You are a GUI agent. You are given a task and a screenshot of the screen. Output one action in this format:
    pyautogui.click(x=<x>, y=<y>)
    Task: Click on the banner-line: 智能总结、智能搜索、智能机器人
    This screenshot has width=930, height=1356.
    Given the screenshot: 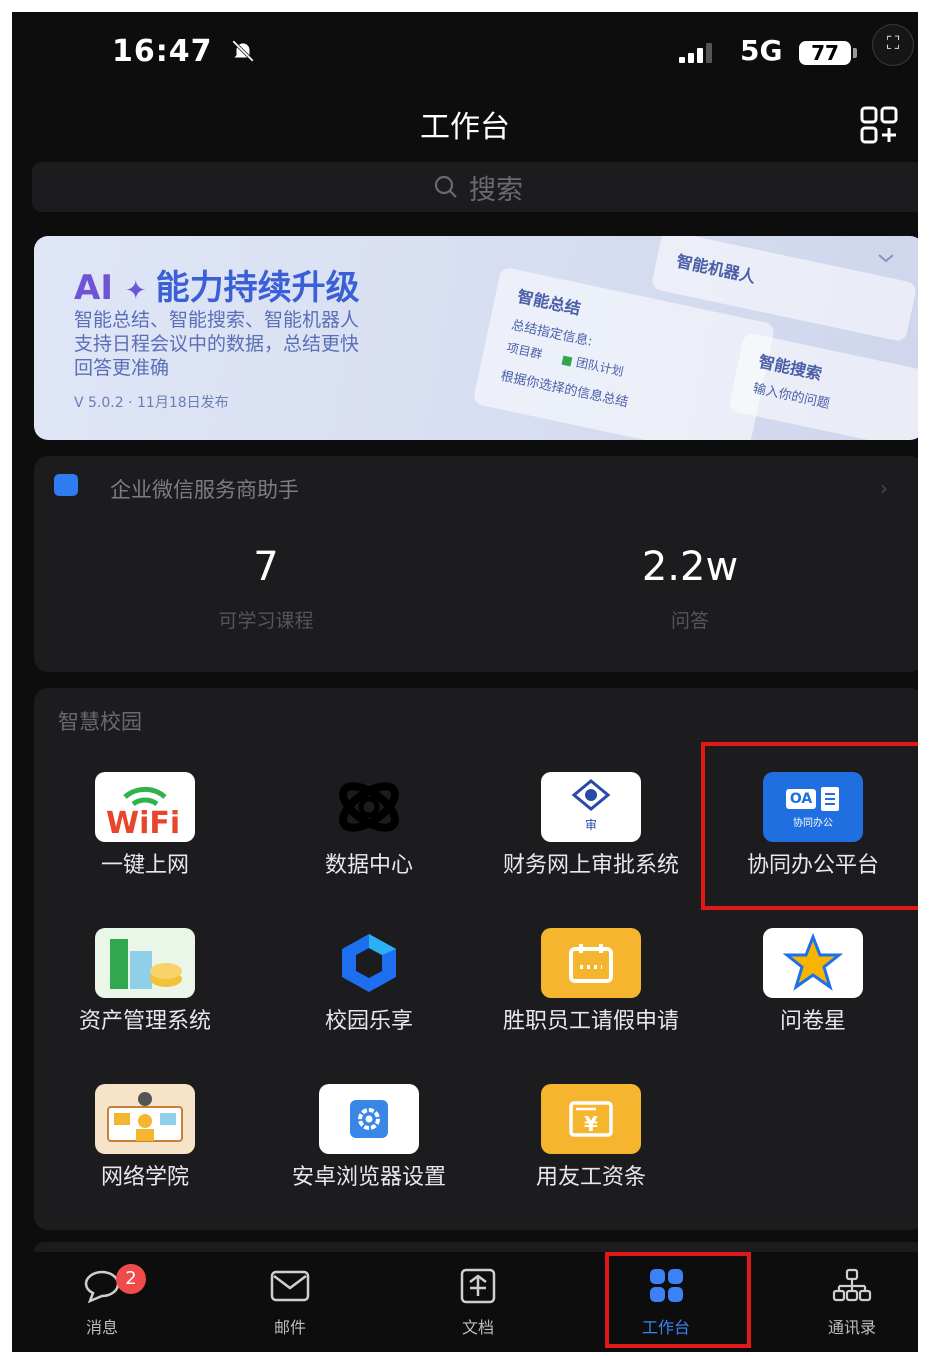 What is the action you would take?
    pyautogui.click(x=217, y=320)
    